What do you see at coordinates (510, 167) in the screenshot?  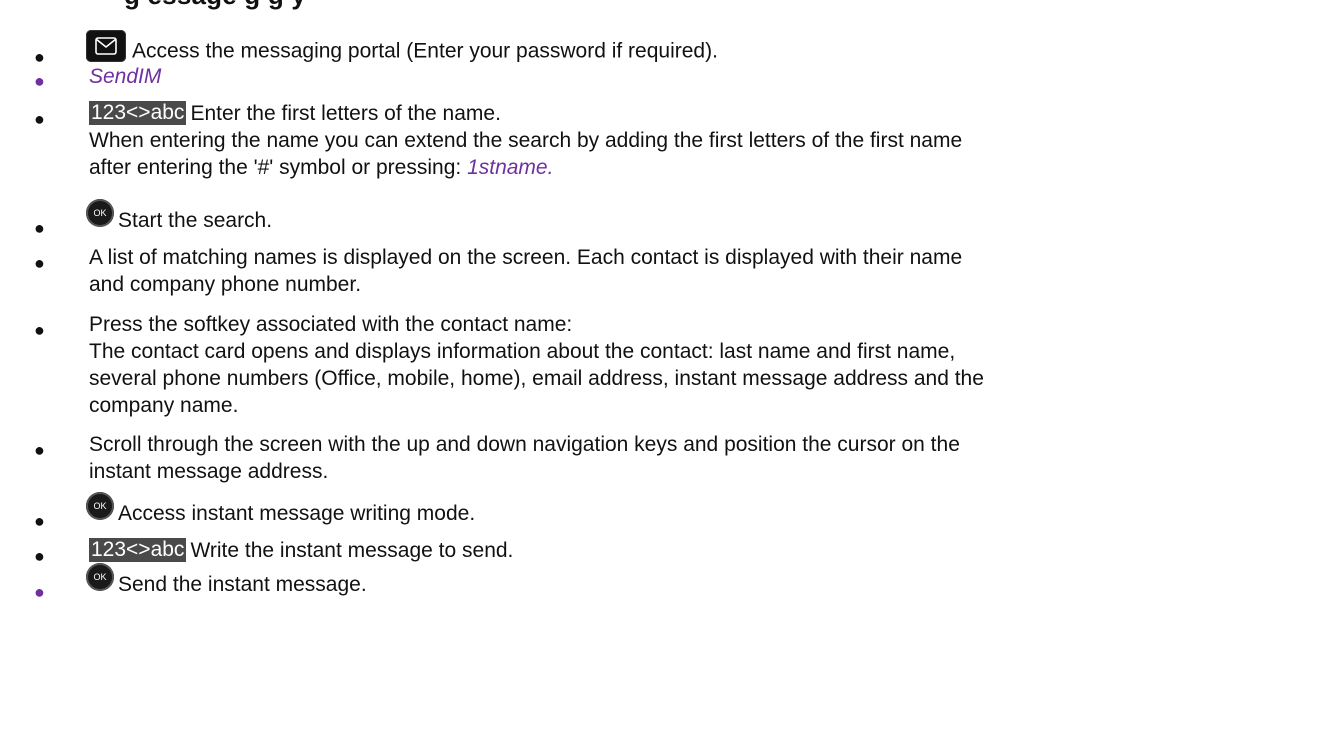 I see `softkey-label-1stname: 1stname.` at bounding box center [510, 167].